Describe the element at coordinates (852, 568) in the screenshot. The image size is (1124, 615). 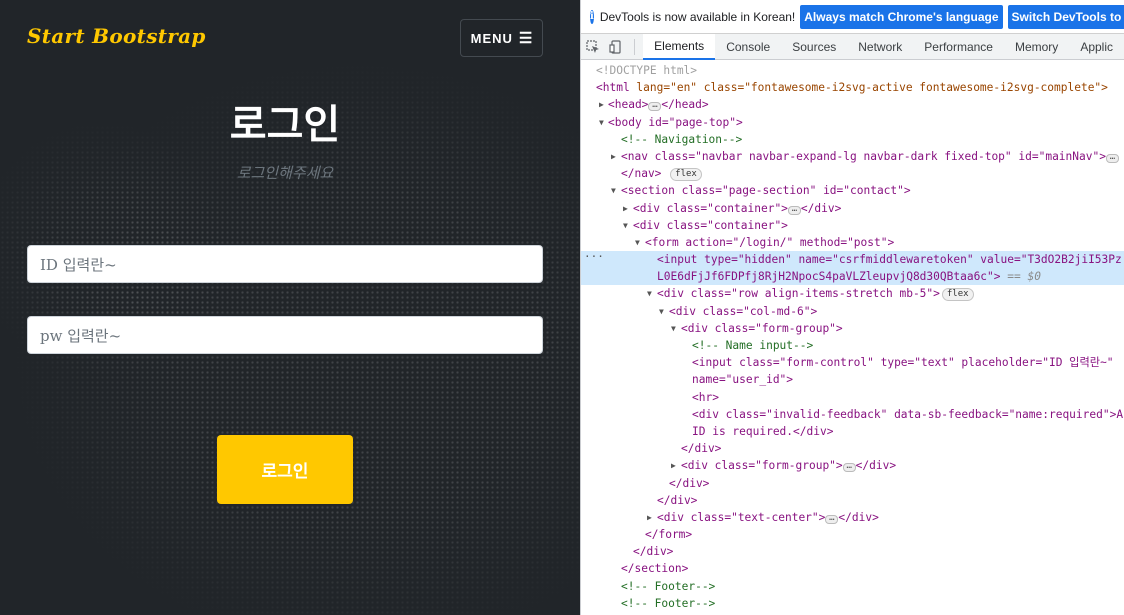
I see `dom-node-section-close: </section>` at that location.